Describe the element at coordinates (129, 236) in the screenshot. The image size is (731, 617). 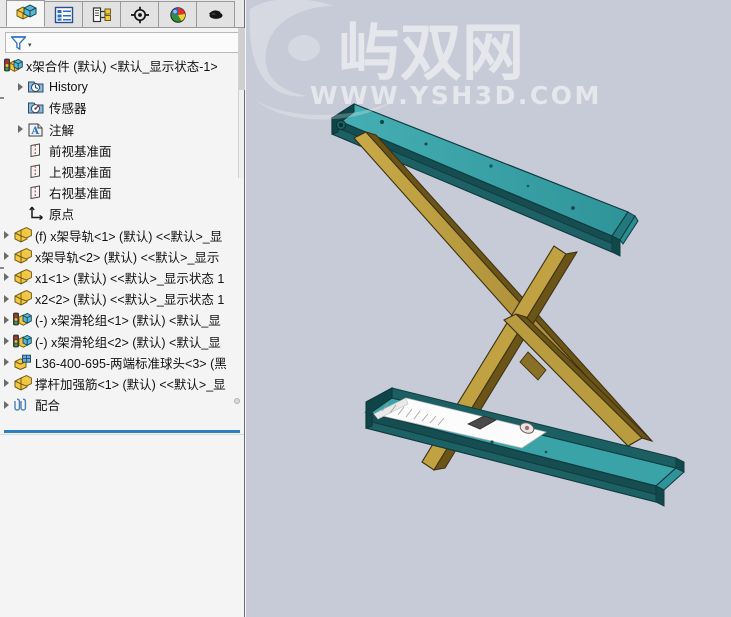
I see `tree-item-label: (f) x架导轨<1> (默认) <<默认>_显` at that location.